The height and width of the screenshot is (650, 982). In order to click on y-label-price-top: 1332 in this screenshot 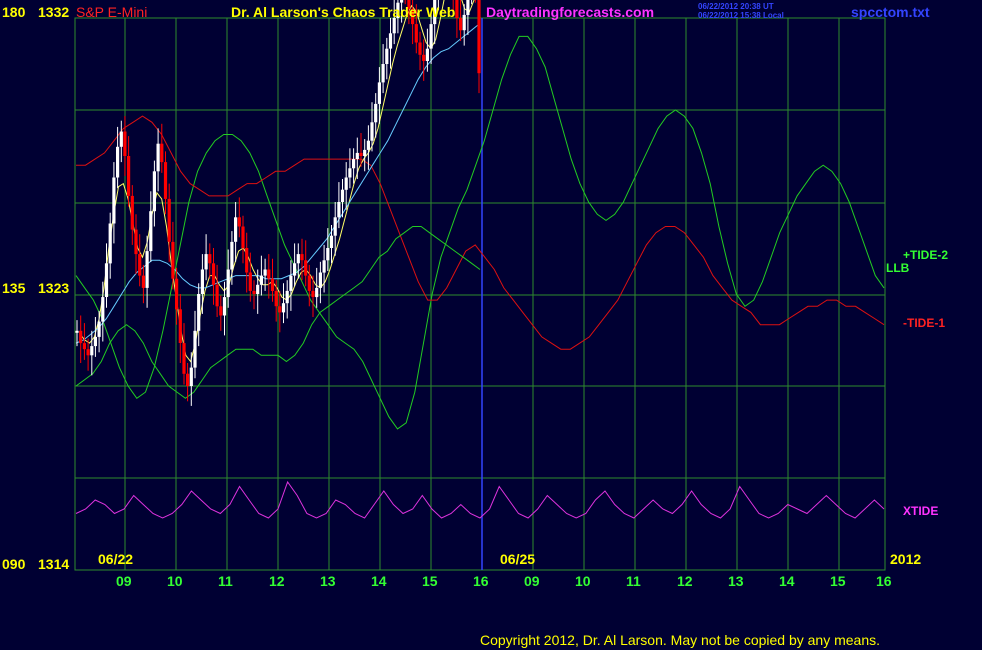, I will do `click(54, 12)`.